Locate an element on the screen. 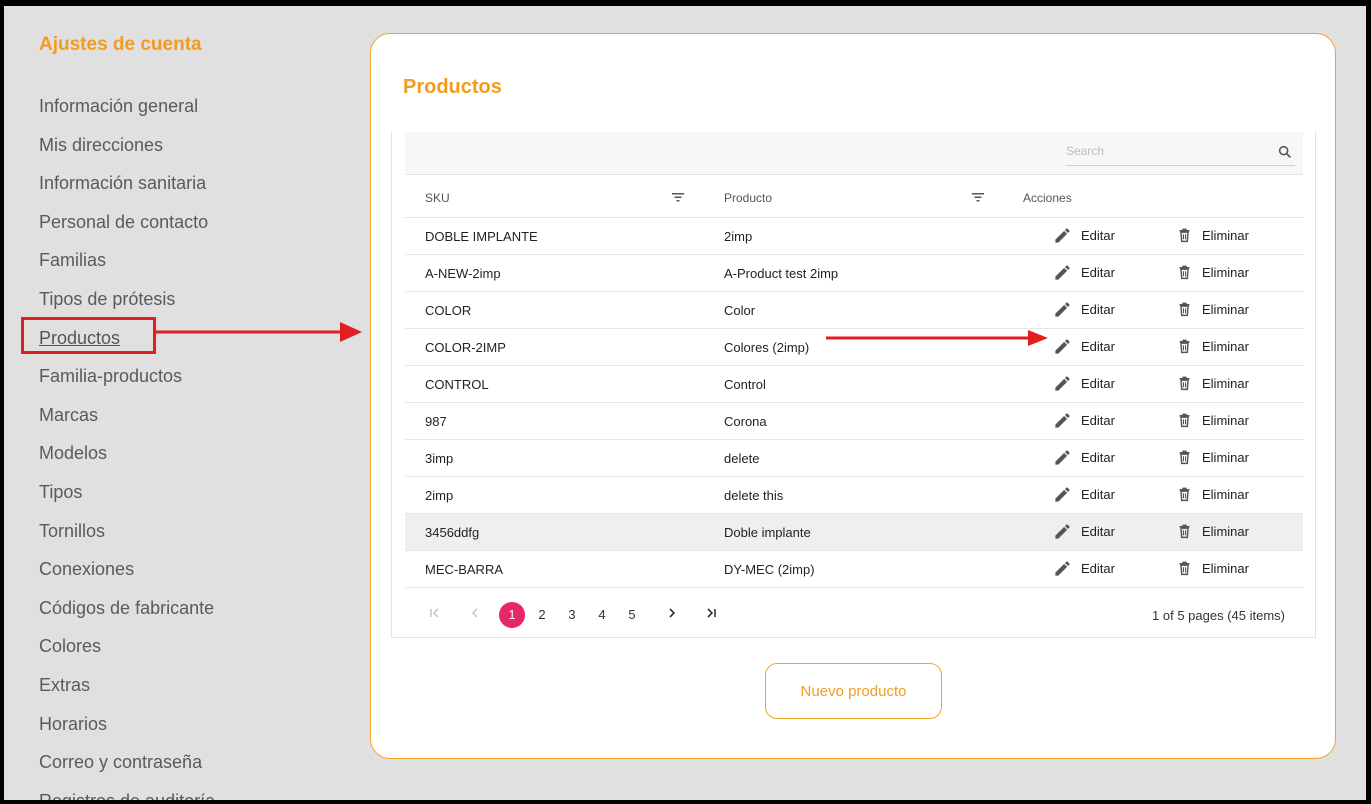  cell-product: DY-MEC (2imp) is located at coordinates (769, 569).